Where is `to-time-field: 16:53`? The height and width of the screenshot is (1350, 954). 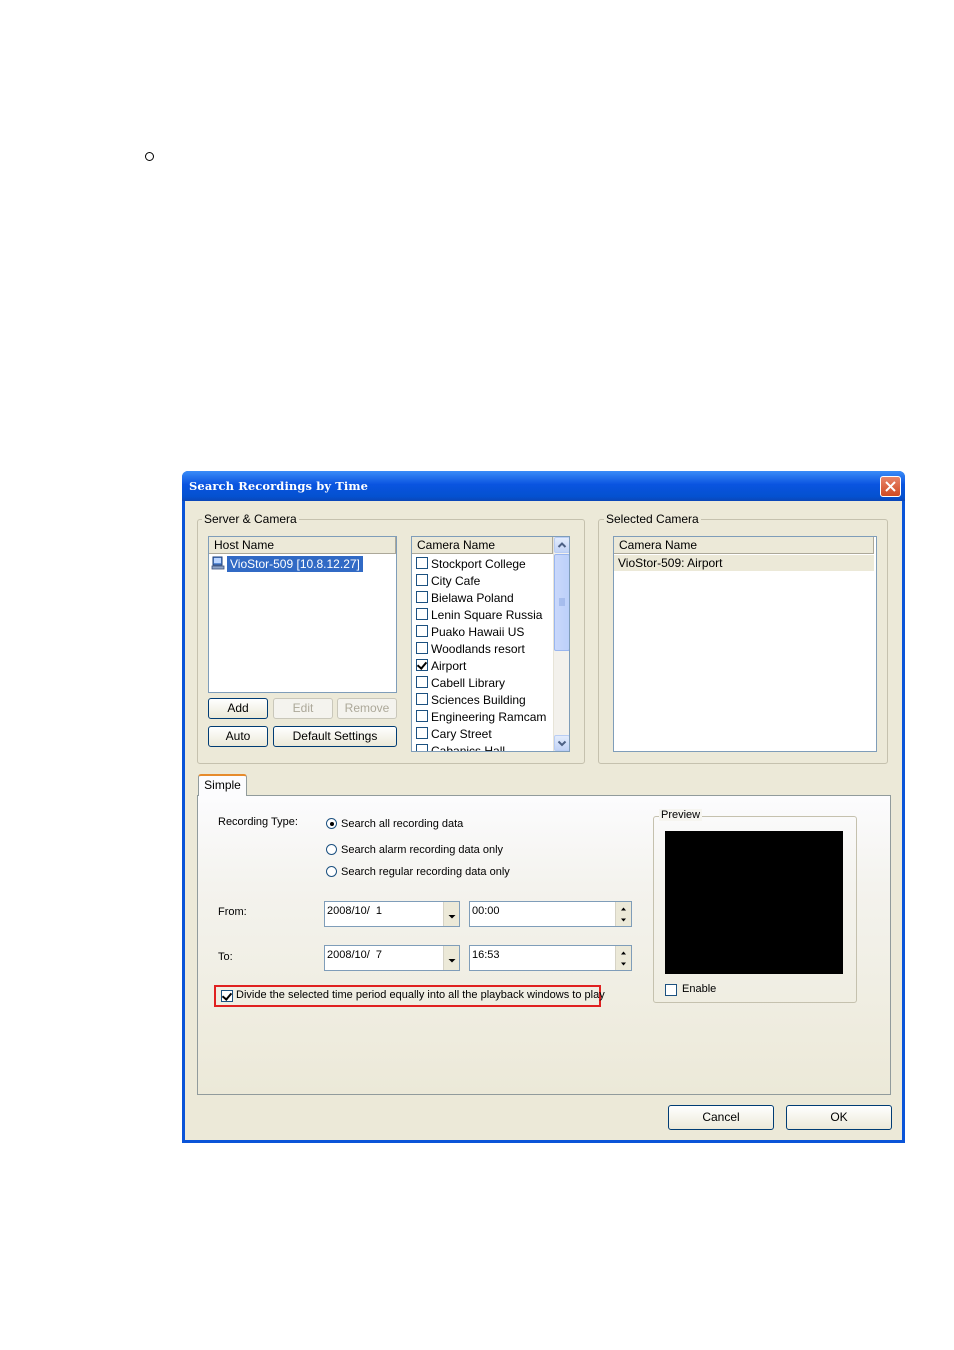 to-time-field: 16:53 is located at coordinates (550, 958).